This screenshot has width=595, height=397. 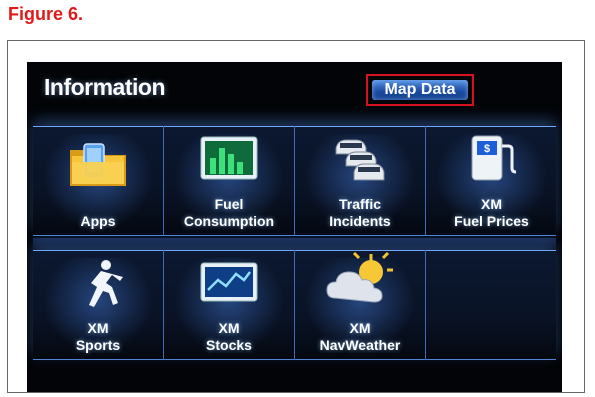 I want to click on tile-empty, so click(x=491, y=305).